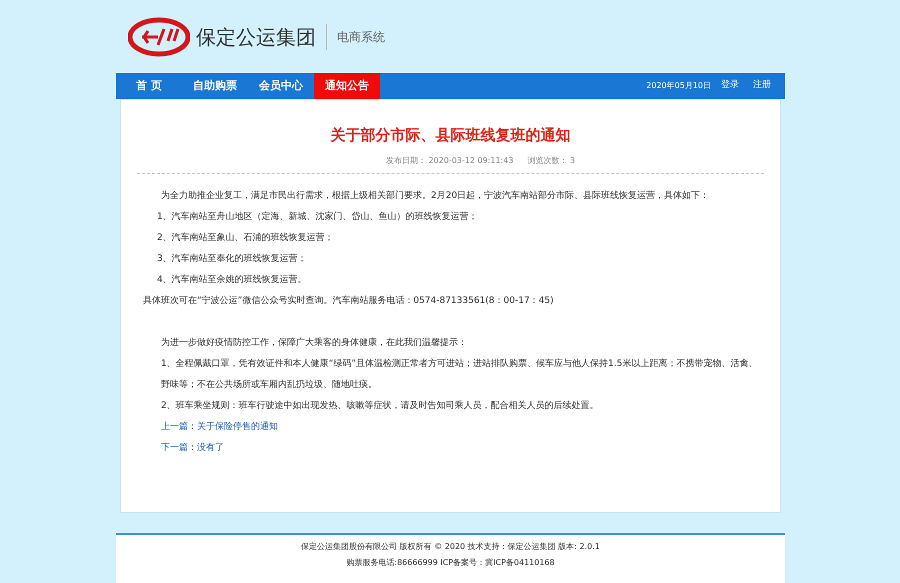 This screenshot has height=583, width=900. I want to click on brand-subtitle: 电商系统, so click(361, 37).